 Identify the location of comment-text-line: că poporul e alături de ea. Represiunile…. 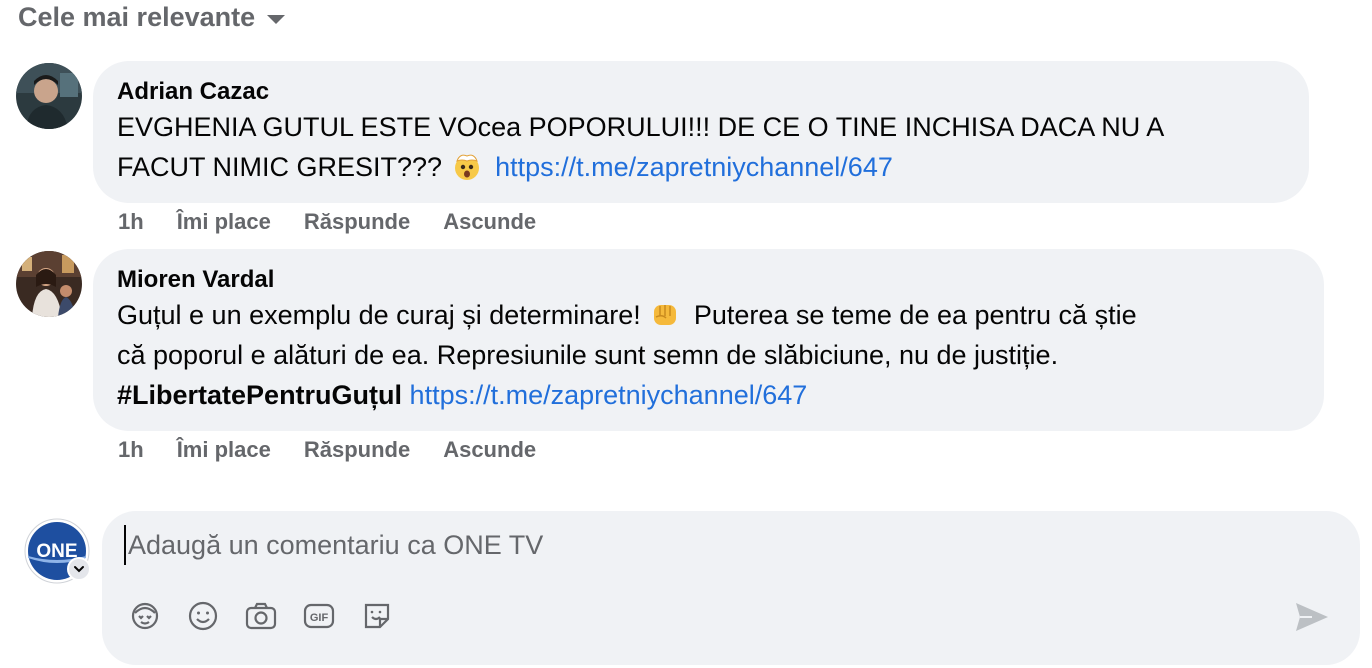
(588, 355).